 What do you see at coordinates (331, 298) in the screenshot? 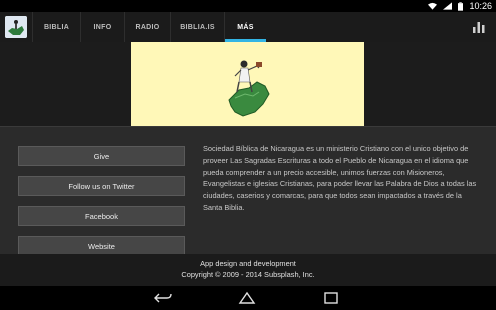
I see `recent-apps-icon` at bounding box center [331, 298].